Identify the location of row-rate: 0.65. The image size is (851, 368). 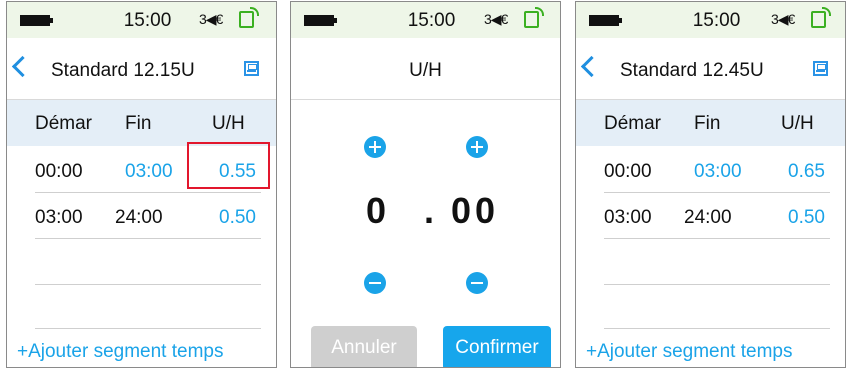
(806, 172).